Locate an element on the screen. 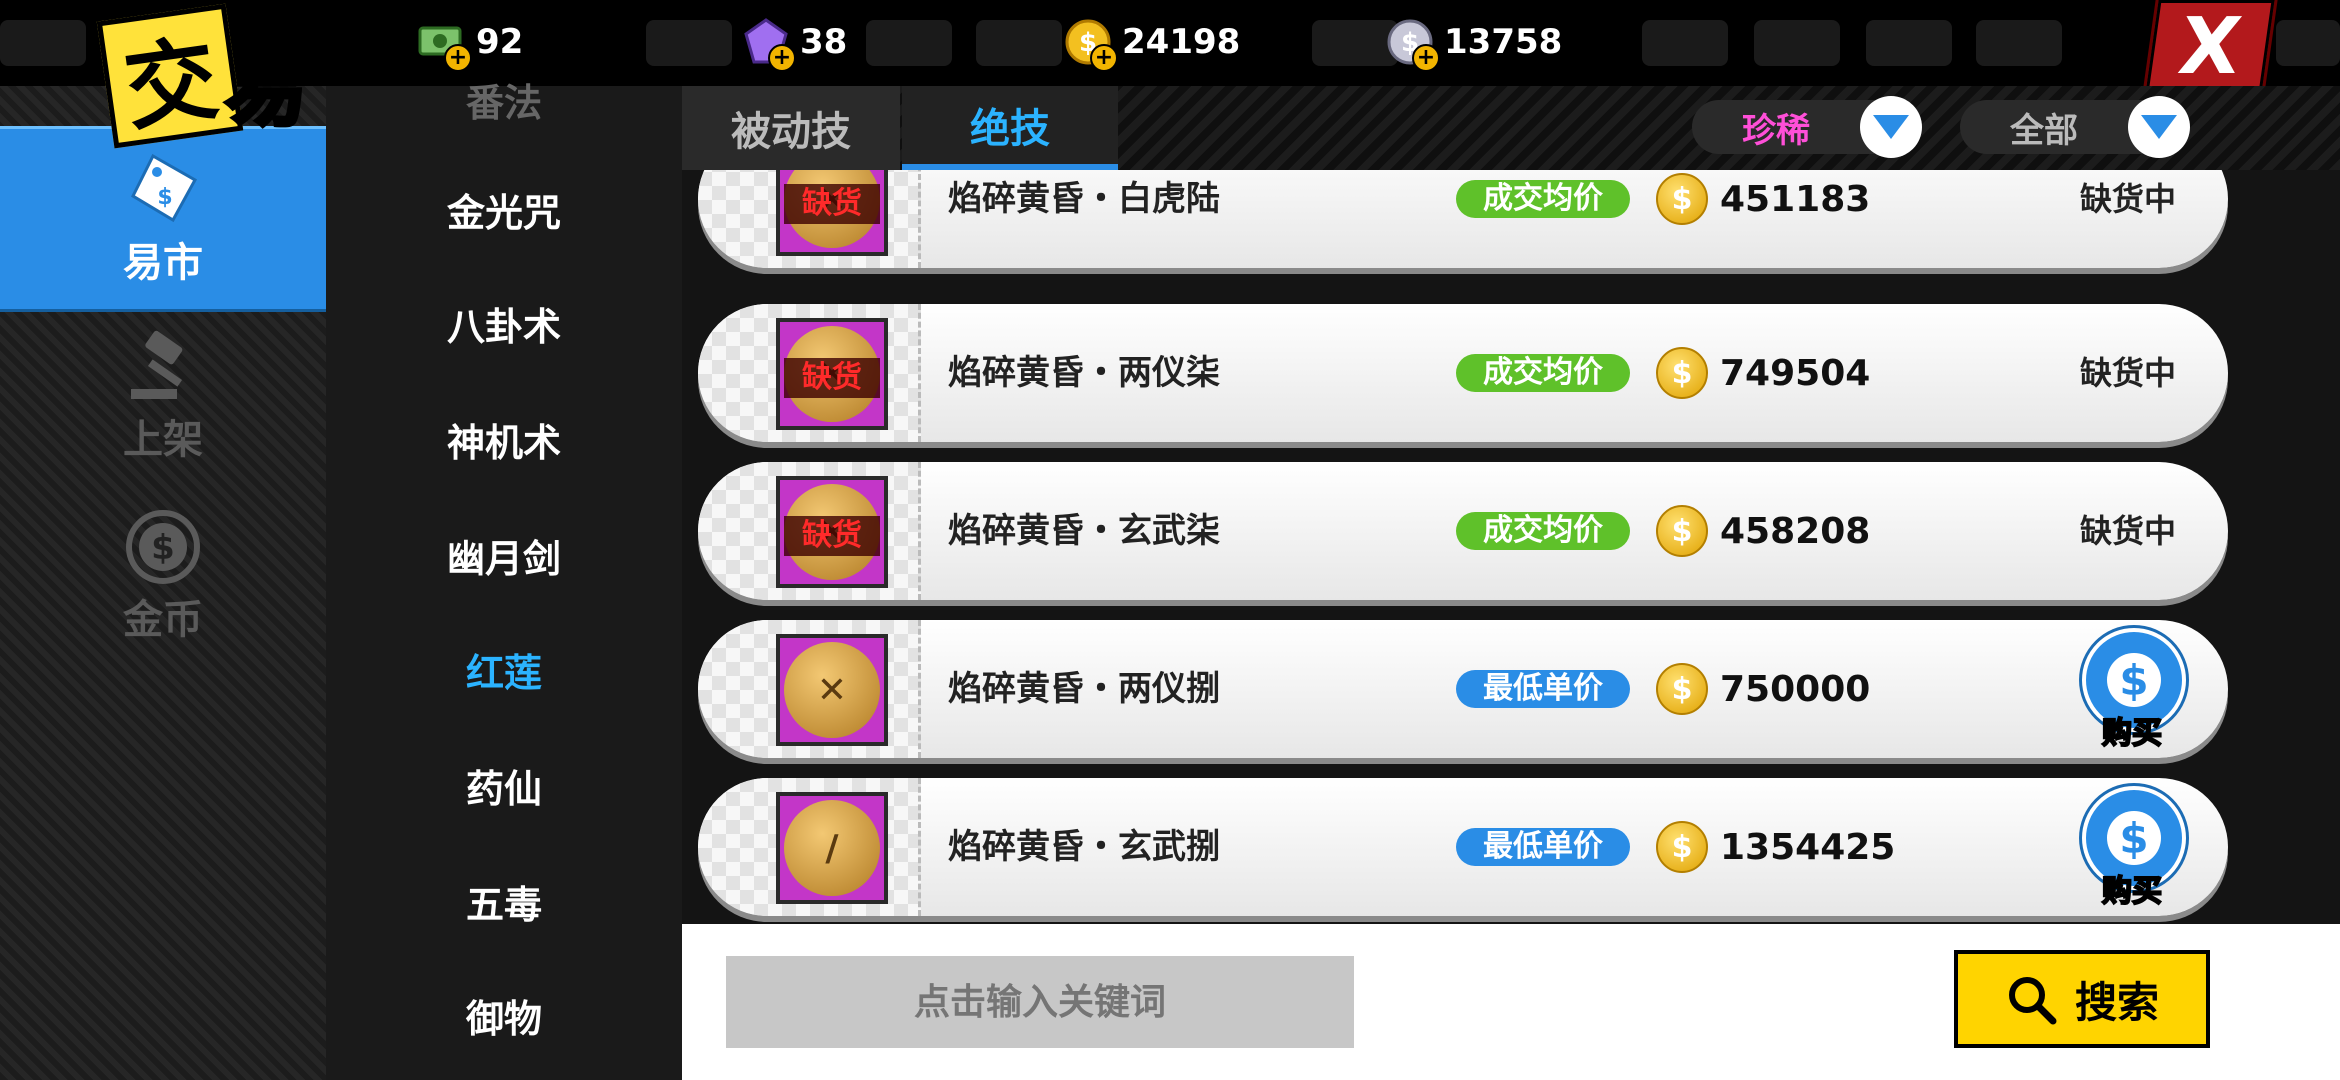  currency-gold: $ + 24198 is located at coordinates (1152, 42).